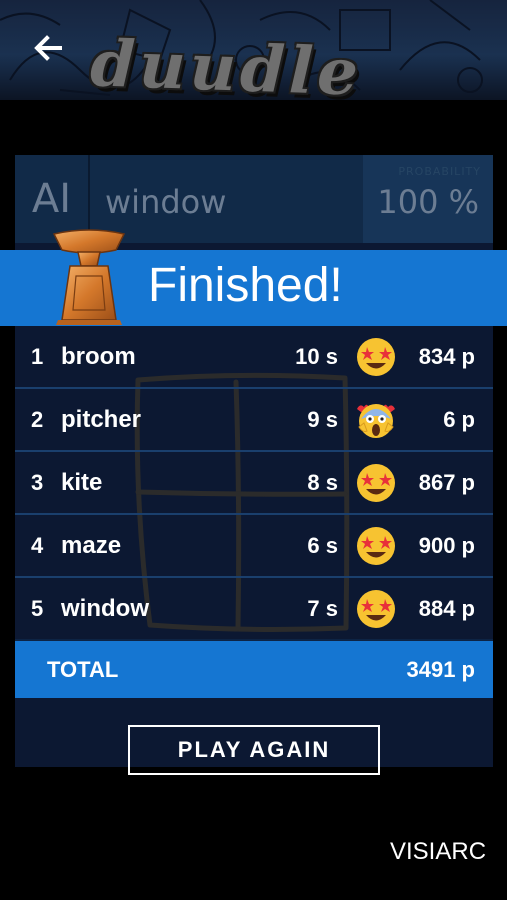 The width and height of the screenshot is (507, 900). What do you see at coordinates (254, 420) in the screenshot?
I see `result-row: 2 pitcher 9 s 6 p` at bounding box center [254, 420].